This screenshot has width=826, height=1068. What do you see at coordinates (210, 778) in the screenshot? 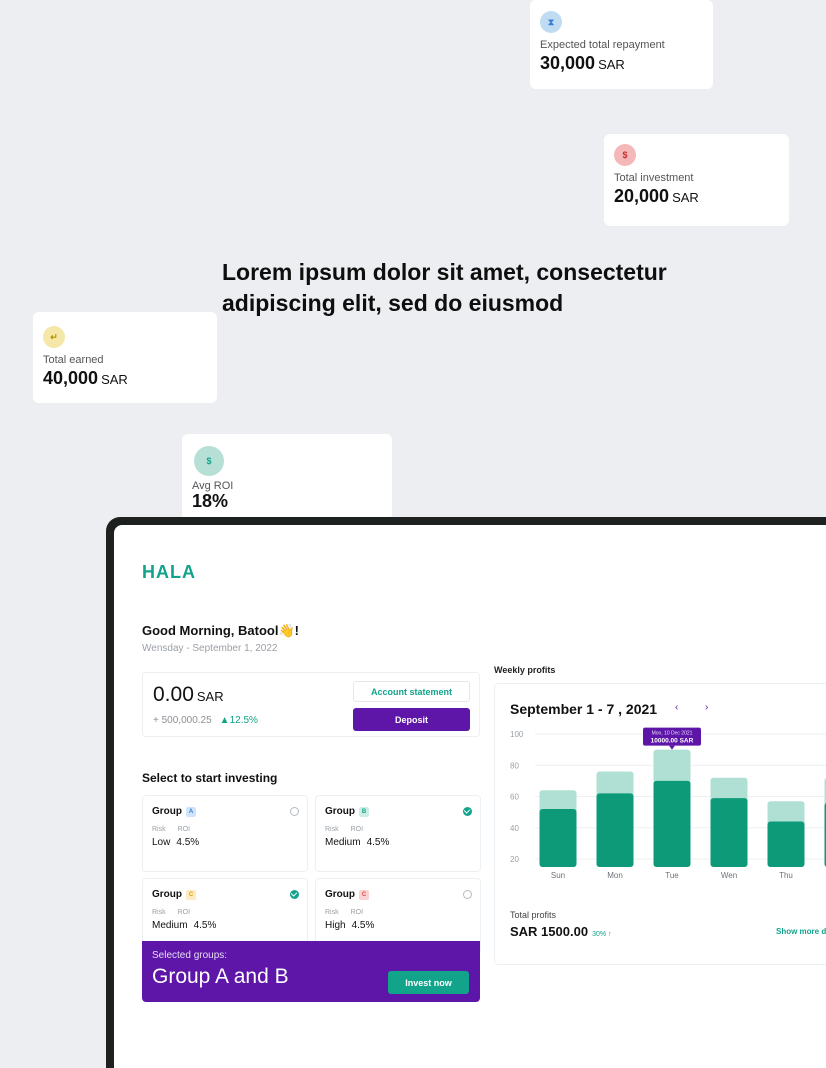
I see `invest-section-title: Select to start investing` at bounding box center [210, 778].